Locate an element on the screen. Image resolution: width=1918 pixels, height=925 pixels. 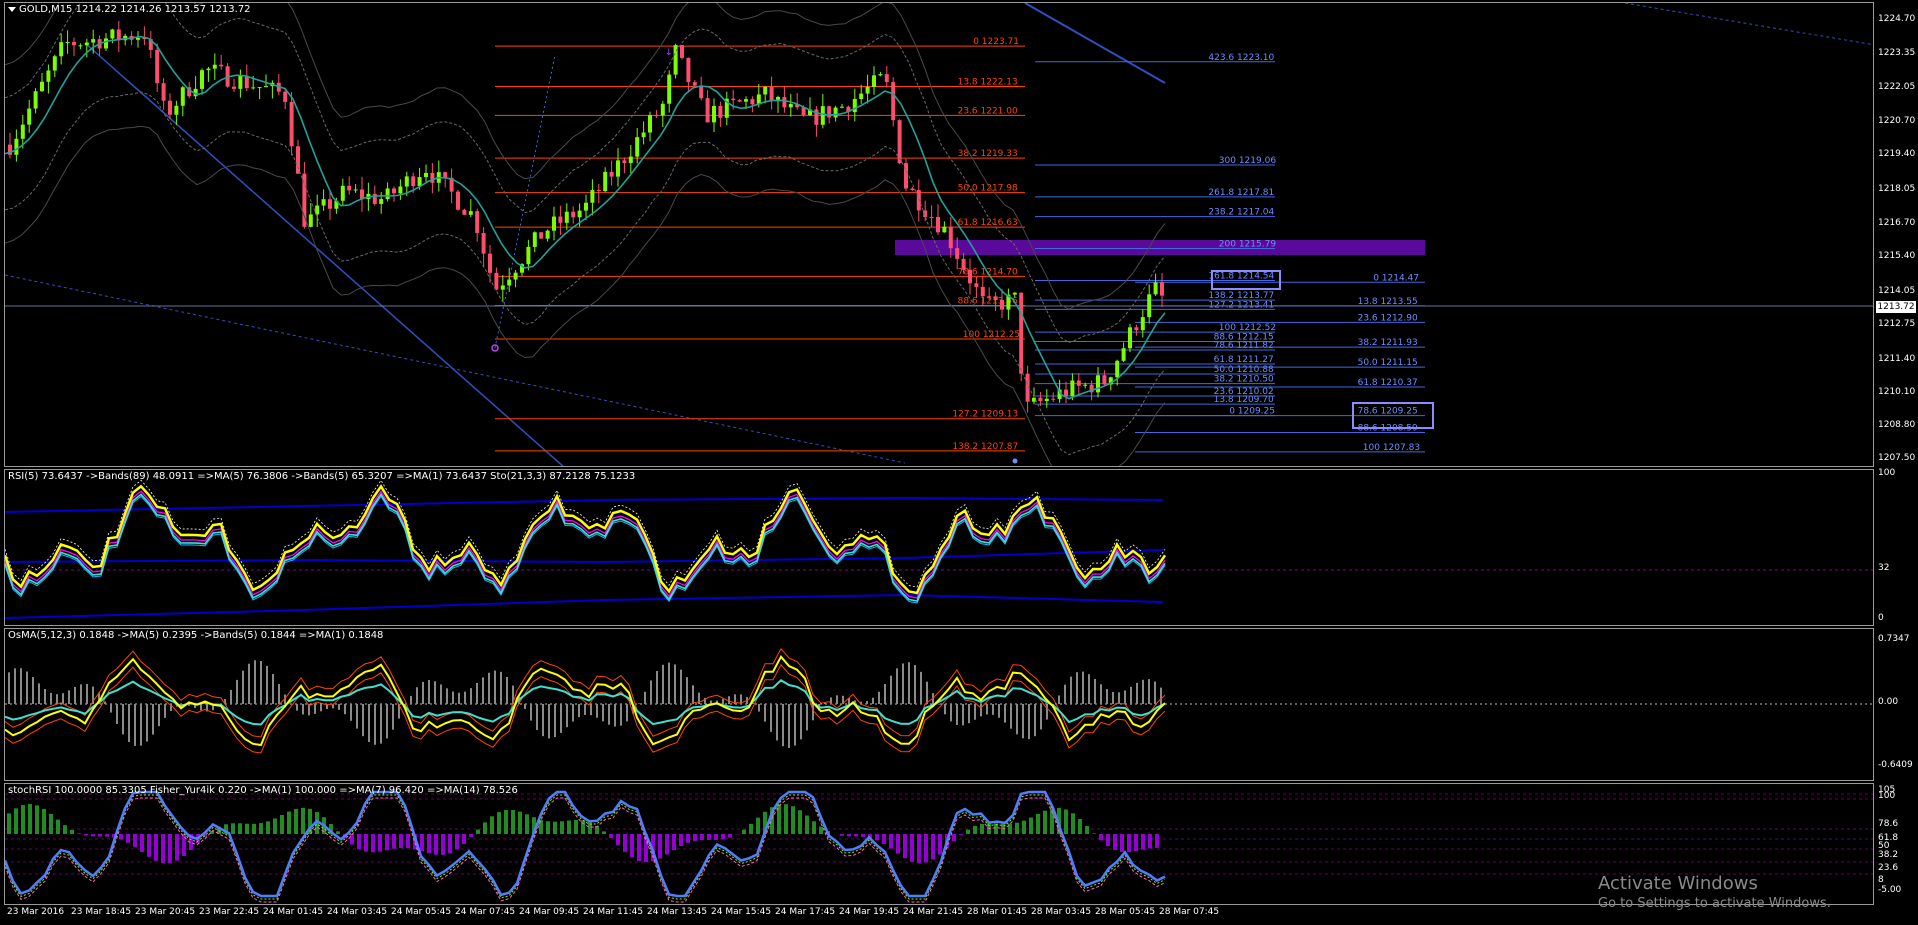
price-axis-tick: 1214.05 is located at coordinates (1897, 290).